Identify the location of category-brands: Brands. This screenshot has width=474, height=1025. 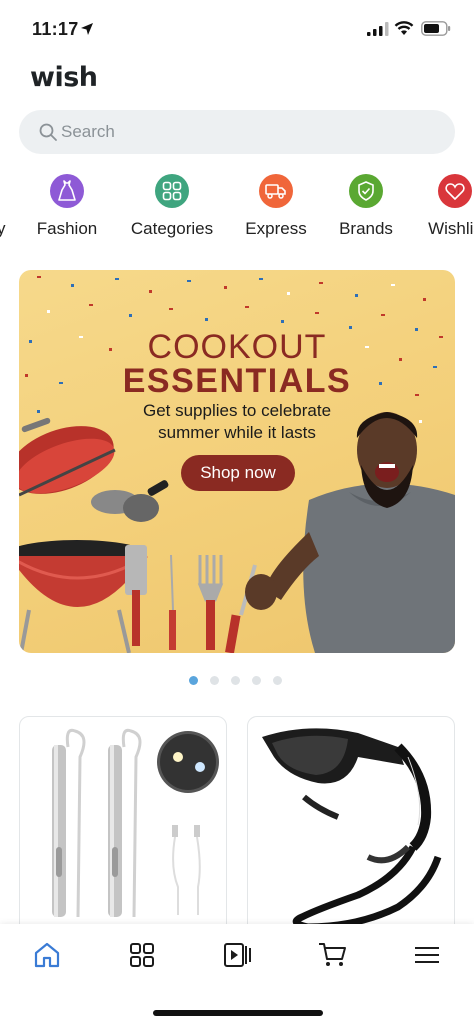
(366, 204).